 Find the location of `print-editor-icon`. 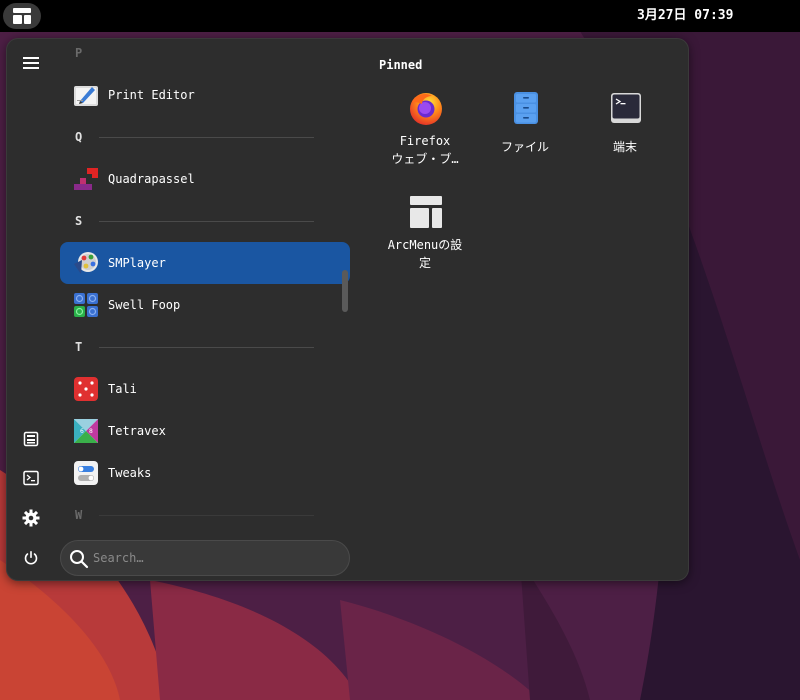

print-editor-icon is located at coordinates (86, 96).